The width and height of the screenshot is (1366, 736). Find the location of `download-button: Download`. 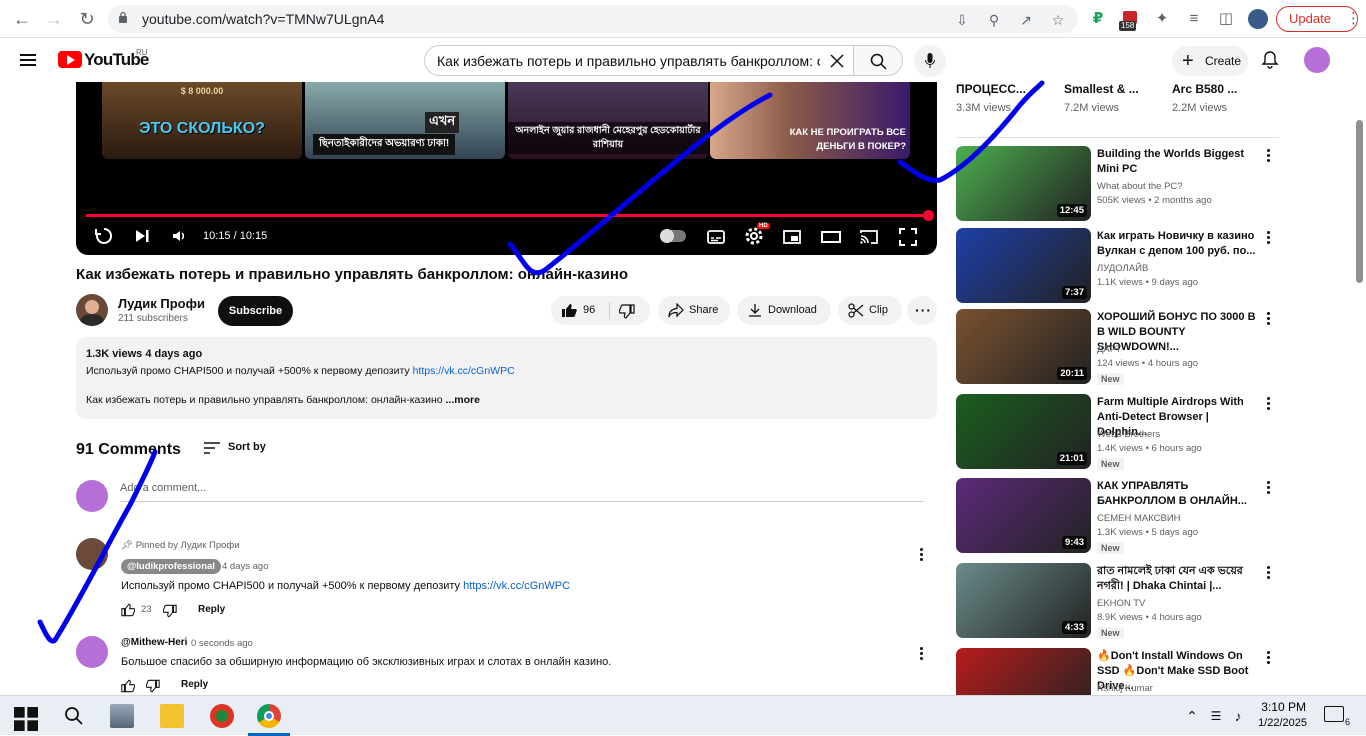

download-button: Download is located at coordinates (784, 310).